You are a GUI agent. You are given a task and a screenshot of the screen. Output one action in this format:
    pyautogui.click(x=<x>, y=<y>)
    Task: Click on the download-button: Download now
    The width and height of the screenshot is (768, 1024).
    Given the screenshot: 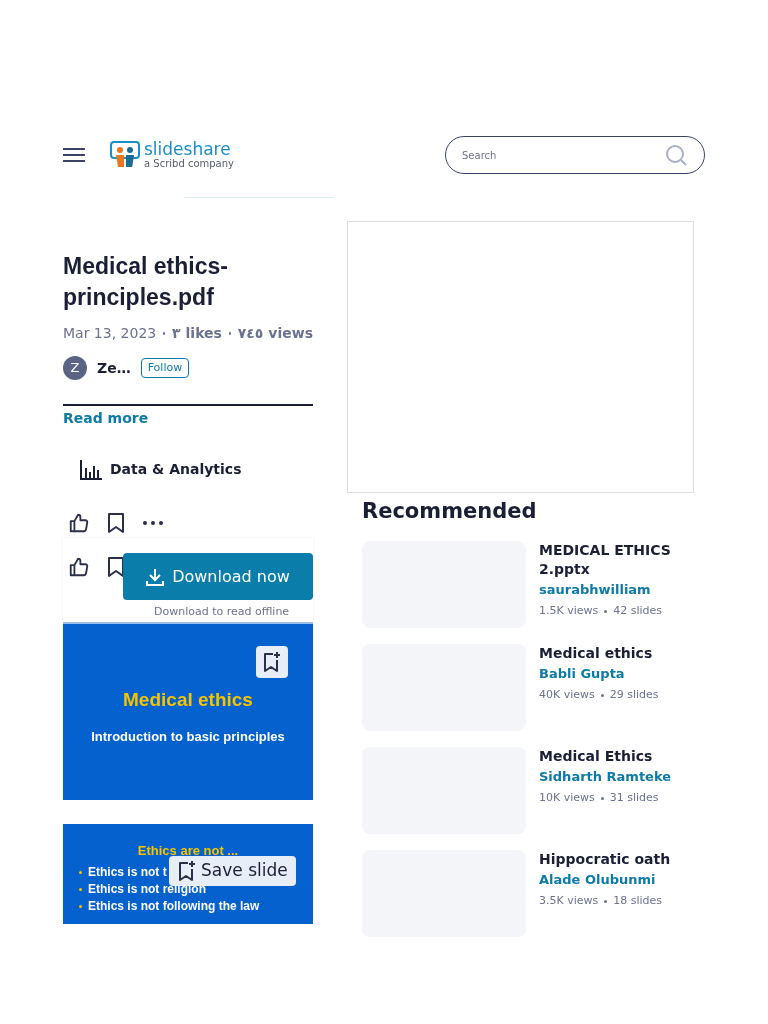 What is the action you would take?
    pyautogui.click(x=218, y=576)
    